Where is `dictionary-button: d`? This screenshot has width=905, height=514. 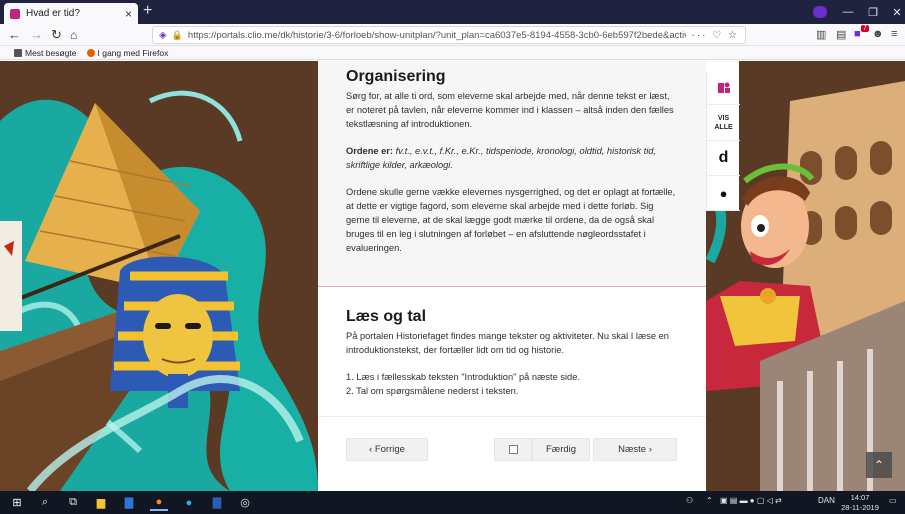 dictionary-button: d is located at coordinates (723, 158).